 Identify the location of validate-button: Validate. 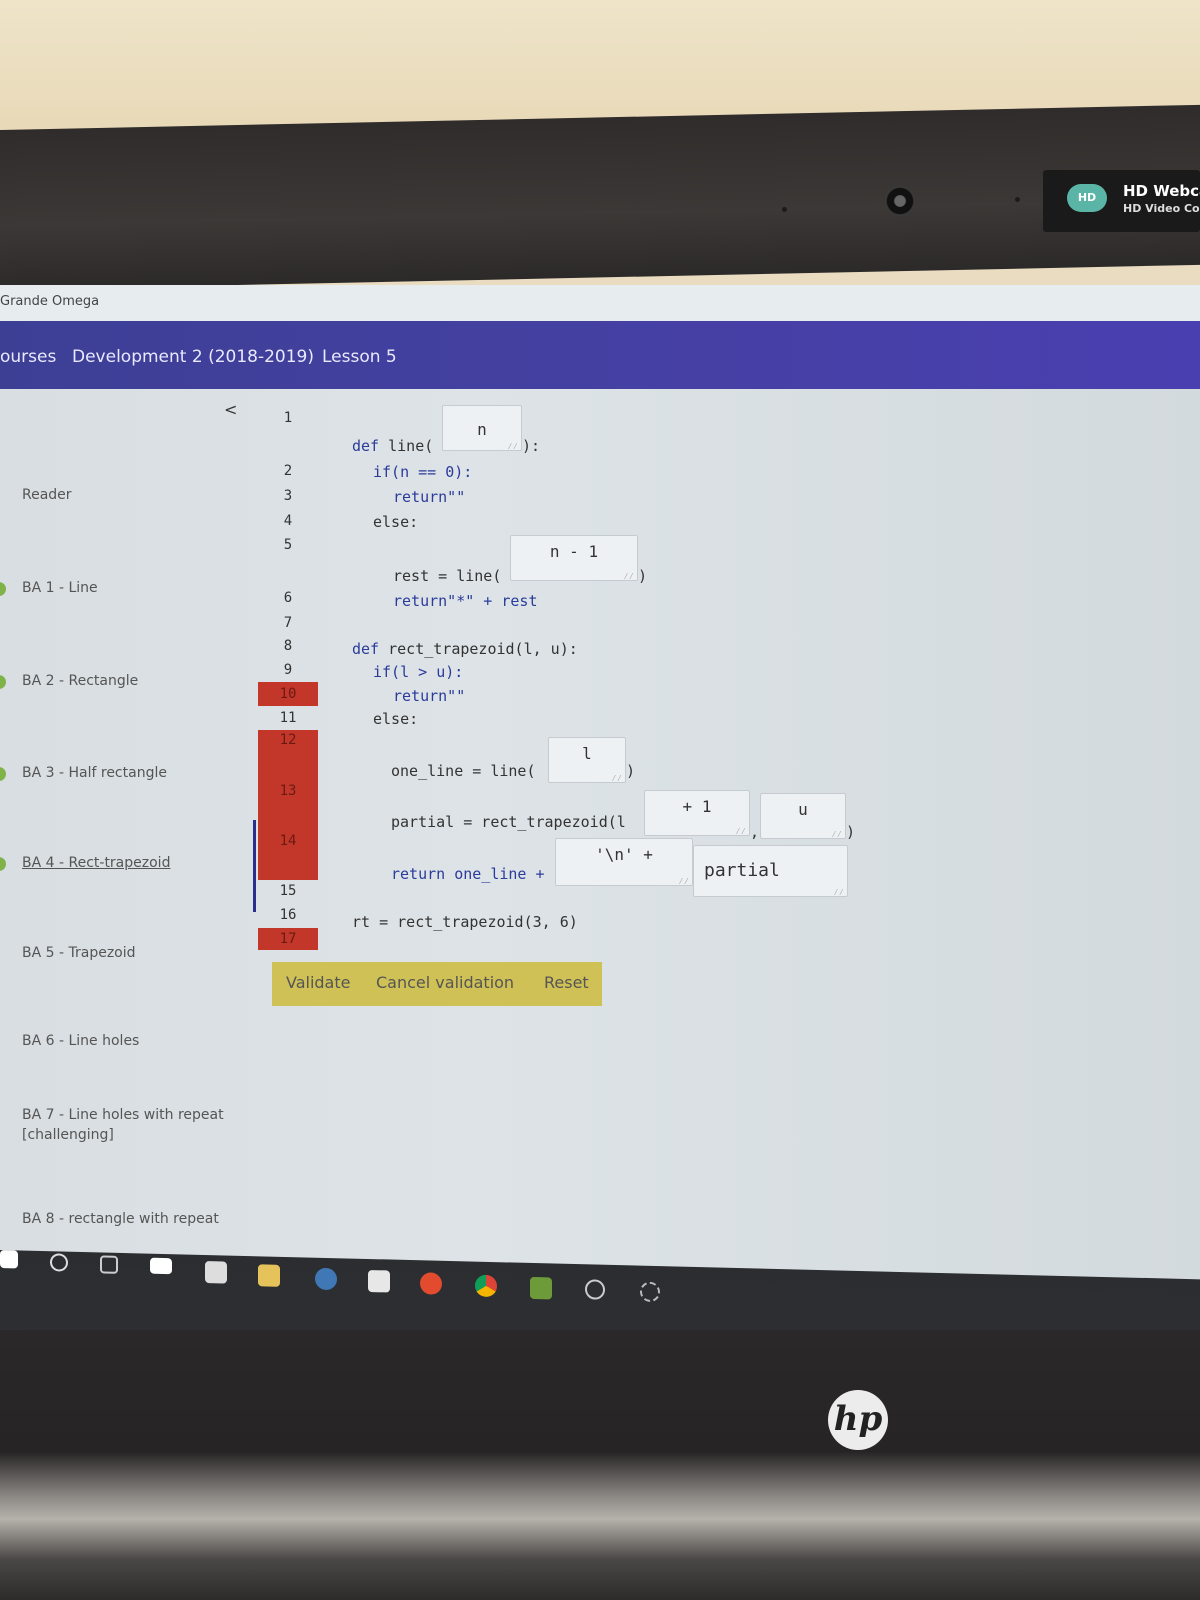
(318, 982).